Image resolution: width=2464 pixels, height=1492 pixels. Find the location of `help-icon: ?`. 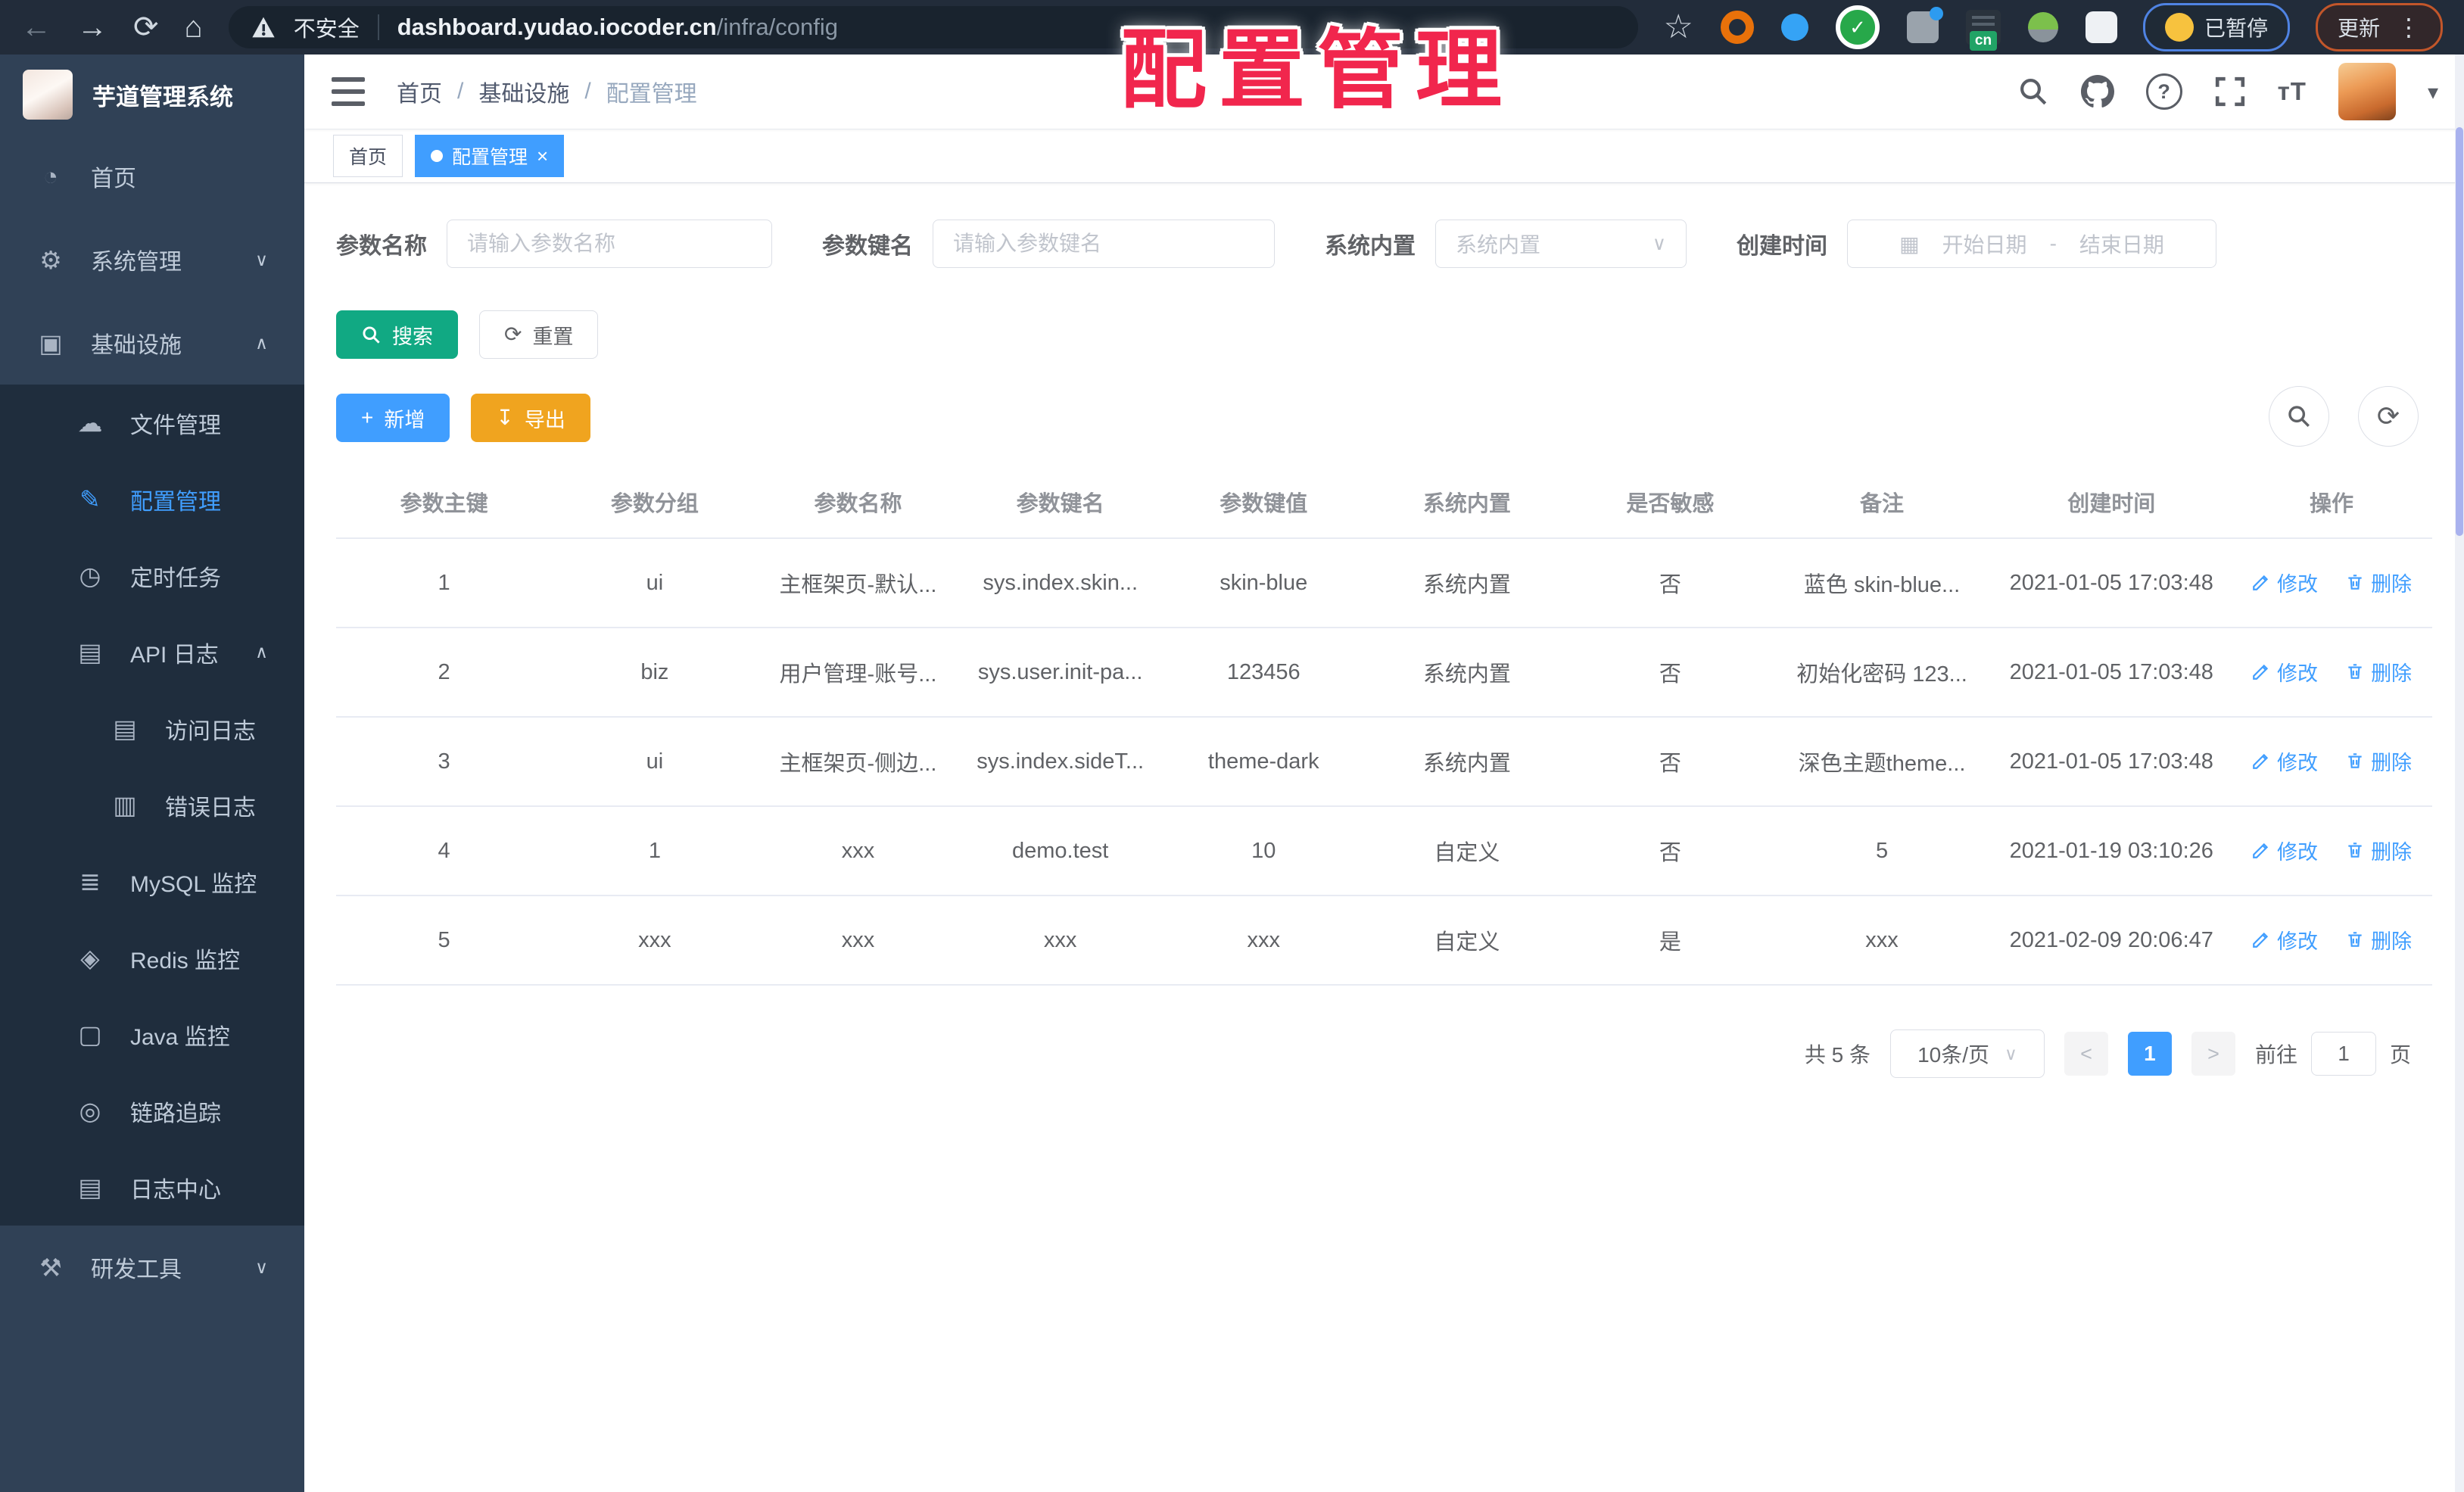

help-icon: ? is located at coordinates (2163, 91).